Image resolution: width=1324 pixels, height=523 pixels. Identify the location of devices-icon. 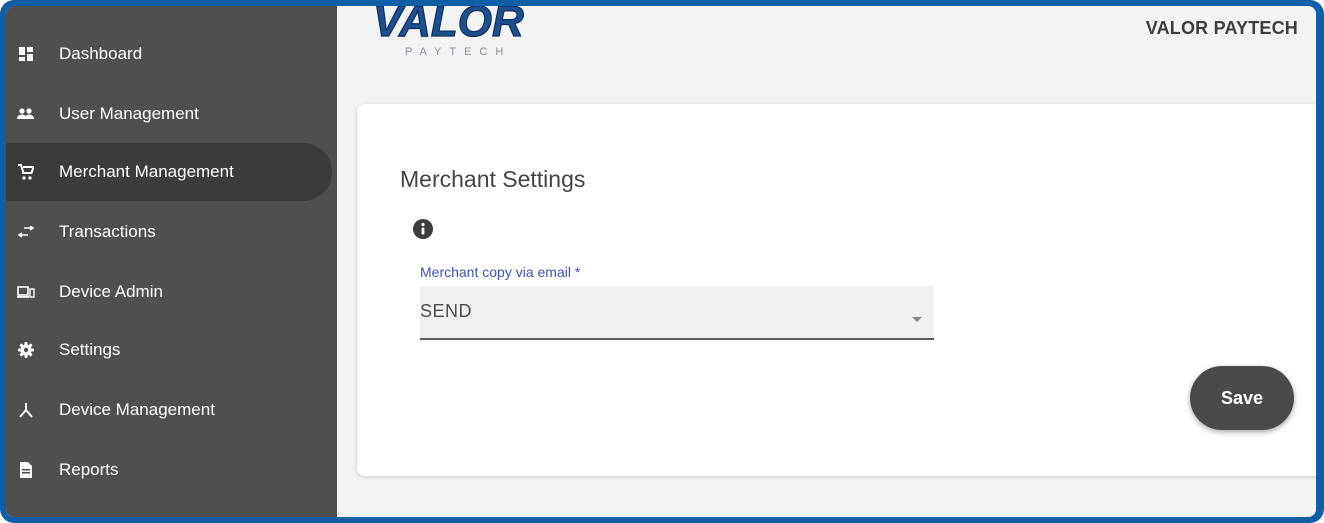
(26, 292).